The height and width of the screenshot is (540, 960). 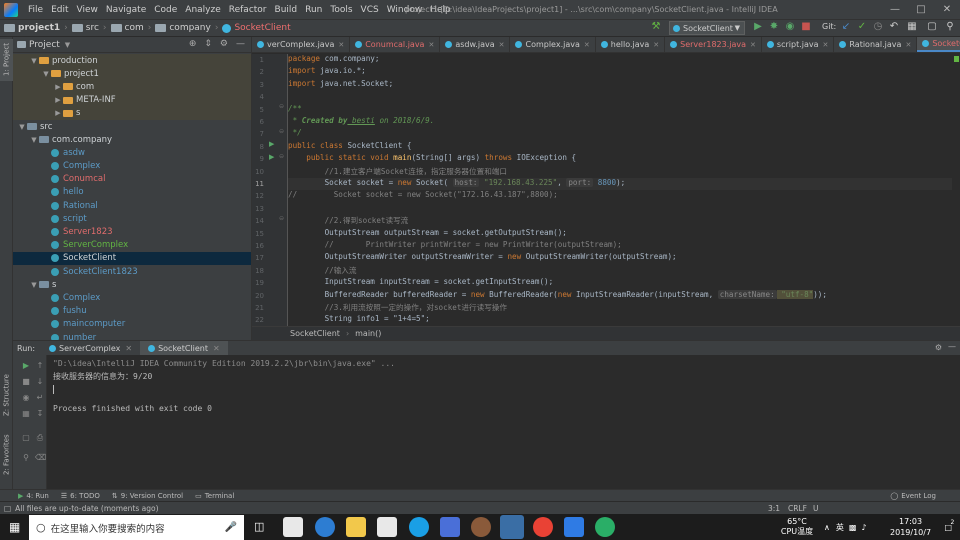 What do you see at coordinates (950, 27) in the screenshot?
I see `search-icon: ⚲` at bounding box center [950, 27].